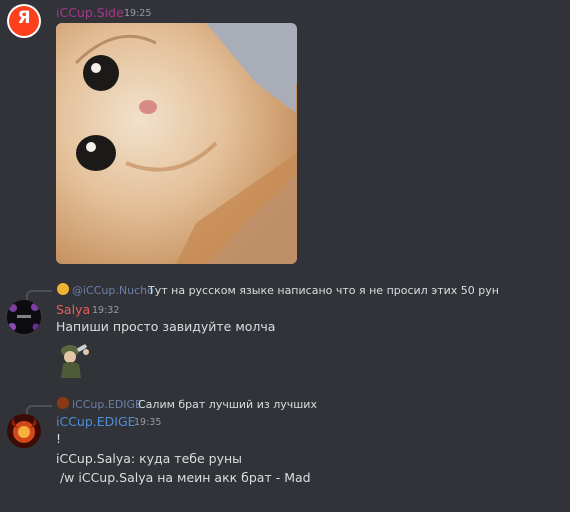 The width and height of the screenshot is (570, 512). I want to click on sticker, so click(75, 358).